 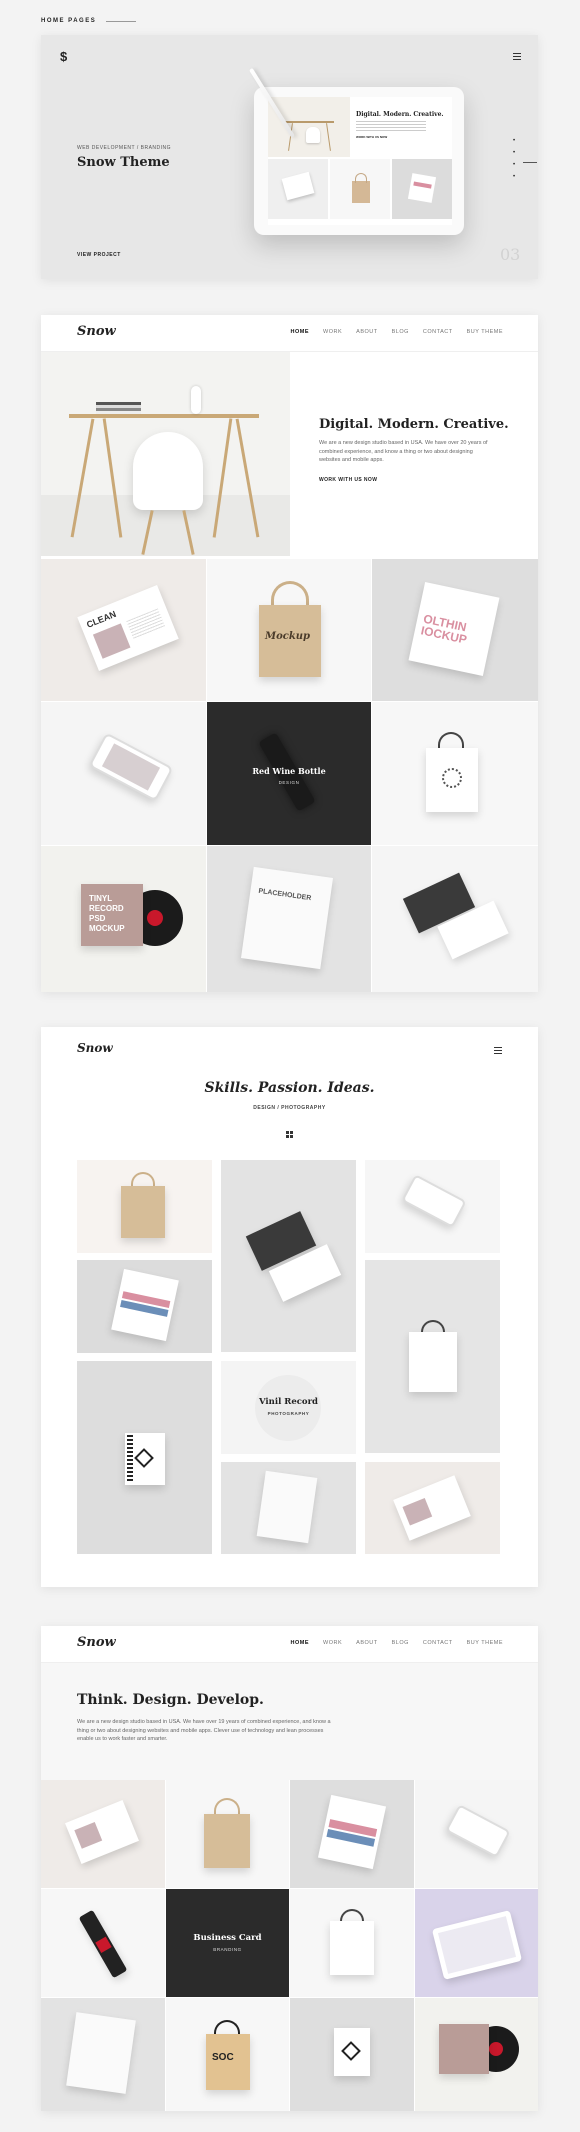 I want to click on grid-tile-paper-bag: SOC, so click(x=227, y=2054).